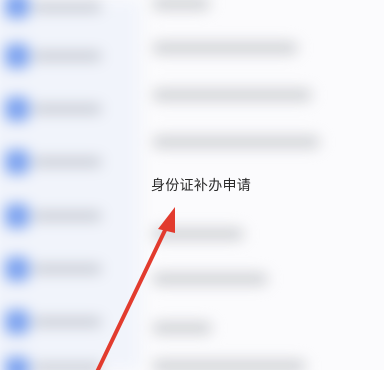  I want to click on annotation-arrow, so click(135, 288).